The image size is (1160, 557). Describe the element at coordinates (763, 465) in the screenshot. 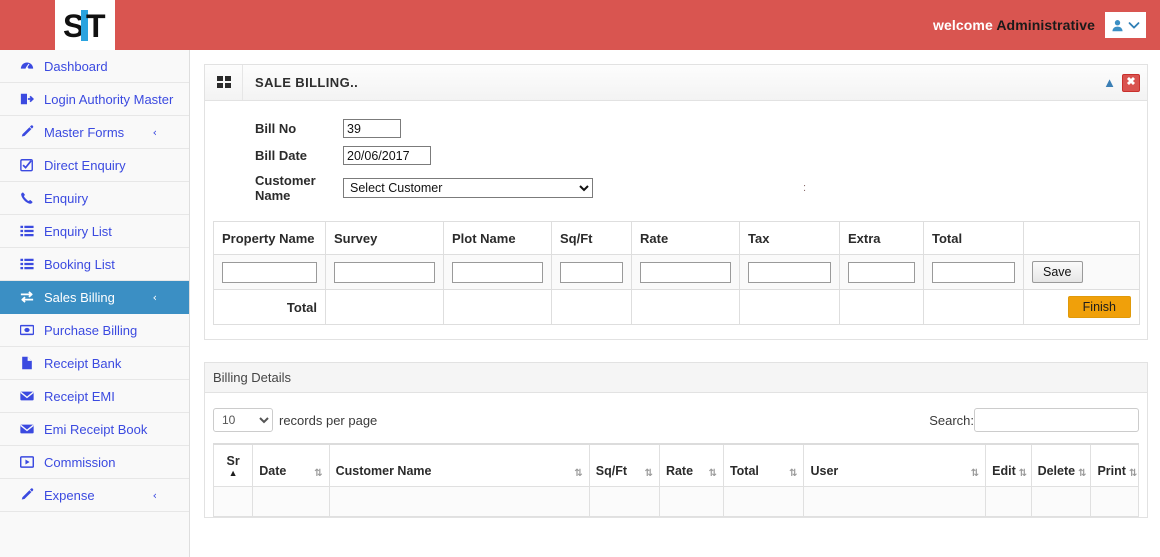

I see `billing-col-header-total: Total ⇅` at that location.